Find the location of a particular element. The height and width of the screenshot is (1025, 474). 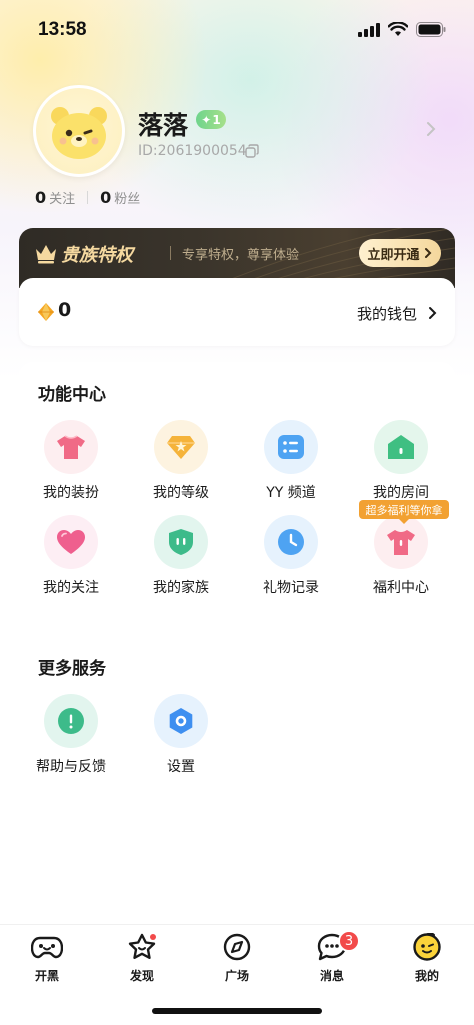

tab-mine: 我的 is located at coordinates (427, 958).